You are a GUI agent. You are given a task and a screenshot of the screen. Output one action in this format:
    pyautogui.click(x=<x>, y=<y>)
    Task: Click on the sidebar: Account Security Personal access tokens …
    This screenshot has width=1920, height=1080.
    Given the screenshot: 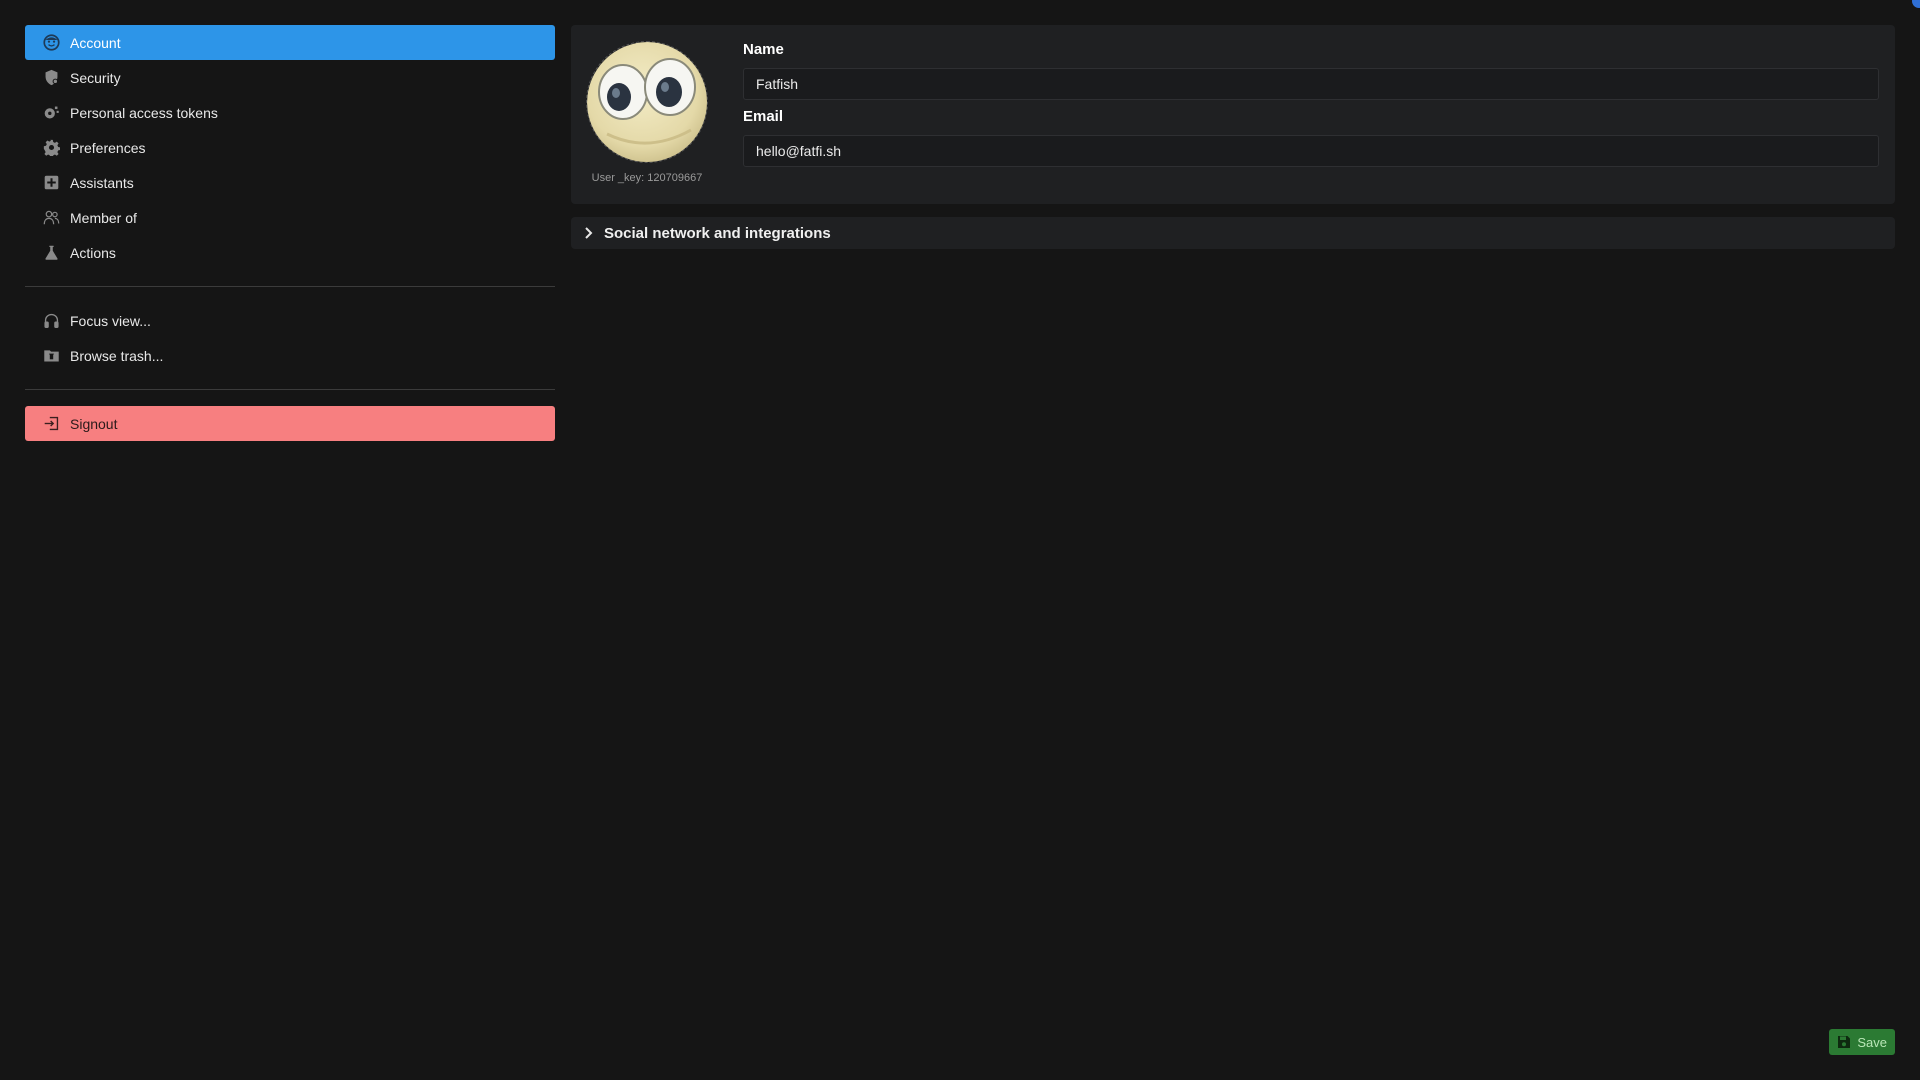 What is the action you would take?
    pyautogui.click(x=290, y=233)
    